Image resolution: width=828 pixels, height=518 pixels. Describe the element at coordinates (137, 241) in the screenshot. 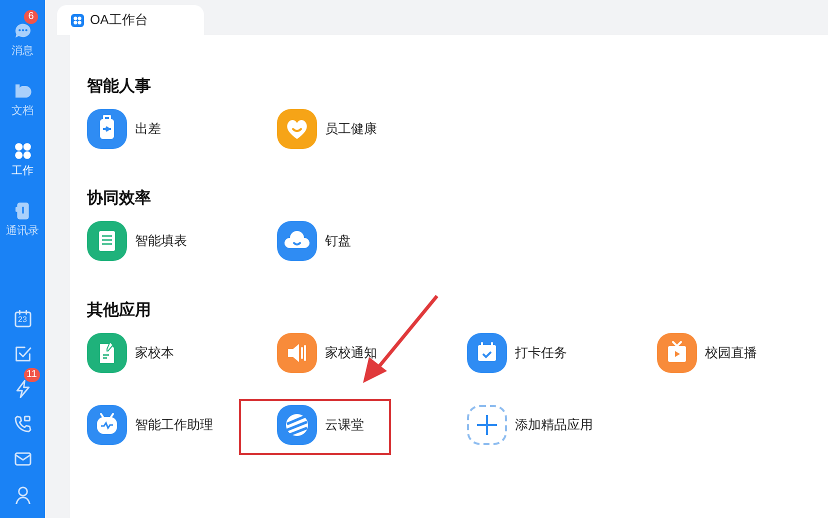

I see `app-item: 智能填表` at that location.